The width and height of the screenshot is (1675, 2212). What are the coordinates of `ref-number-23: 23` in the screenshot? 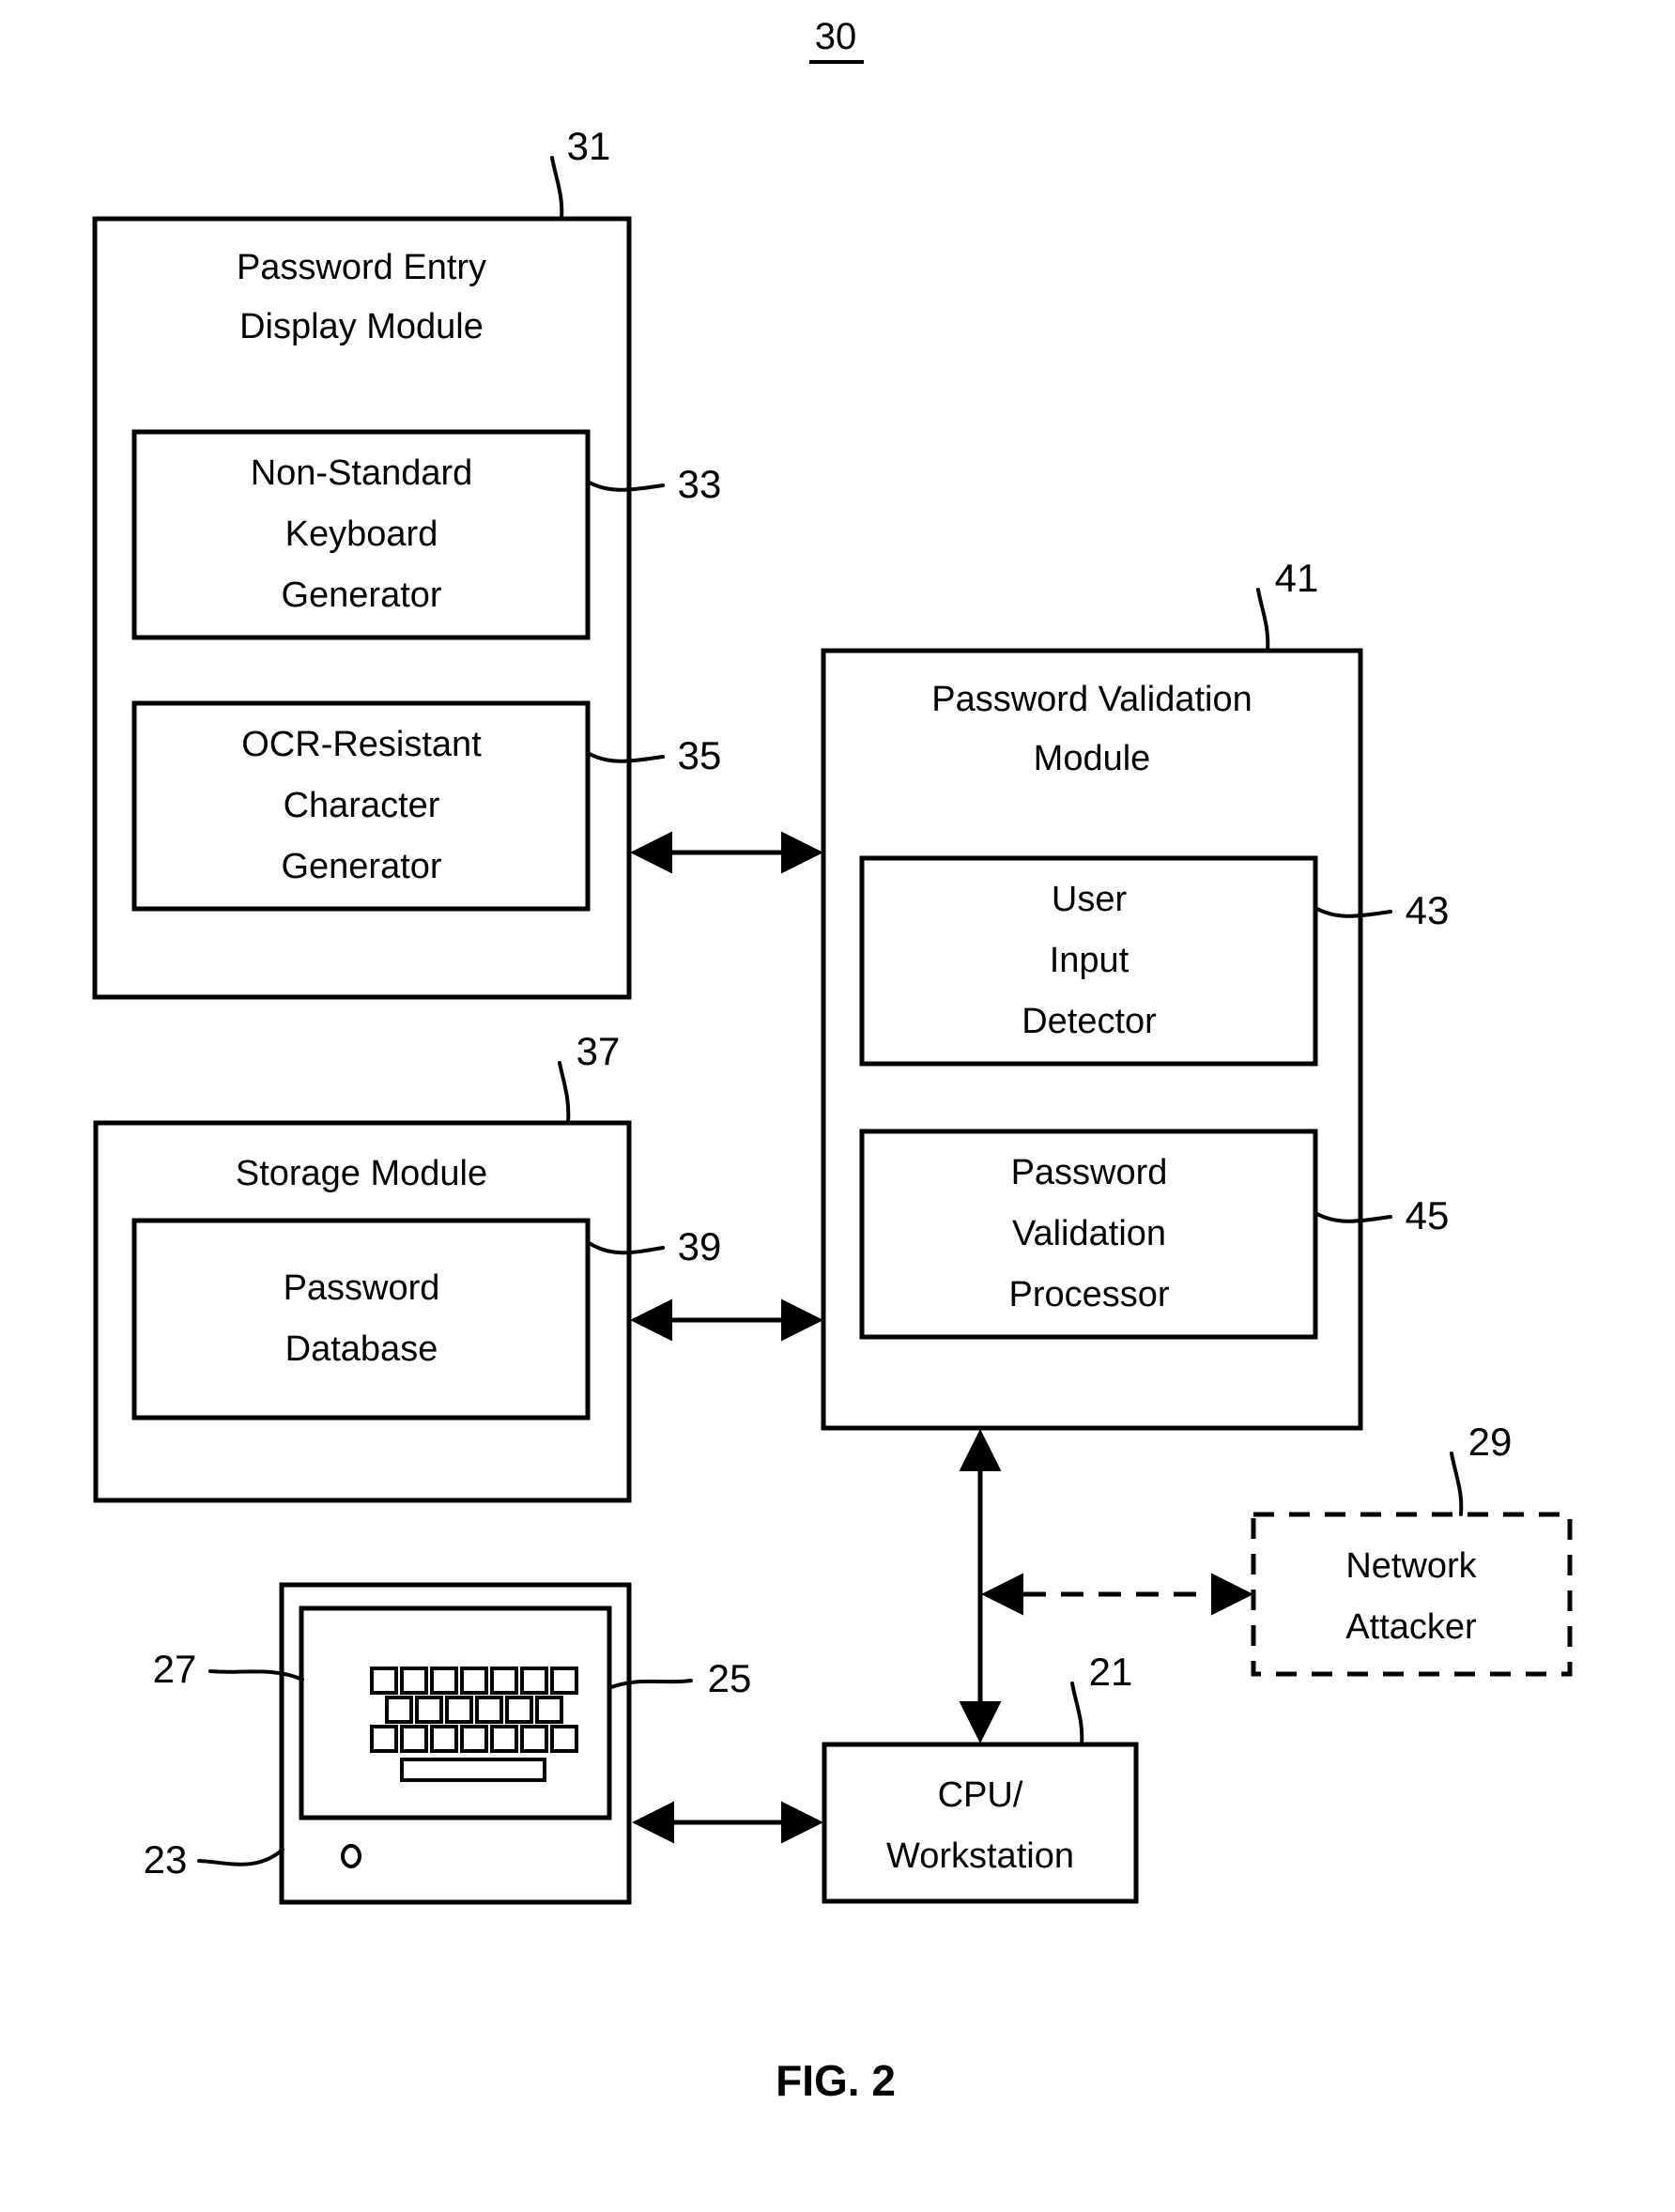 It's located at (166, 1859).